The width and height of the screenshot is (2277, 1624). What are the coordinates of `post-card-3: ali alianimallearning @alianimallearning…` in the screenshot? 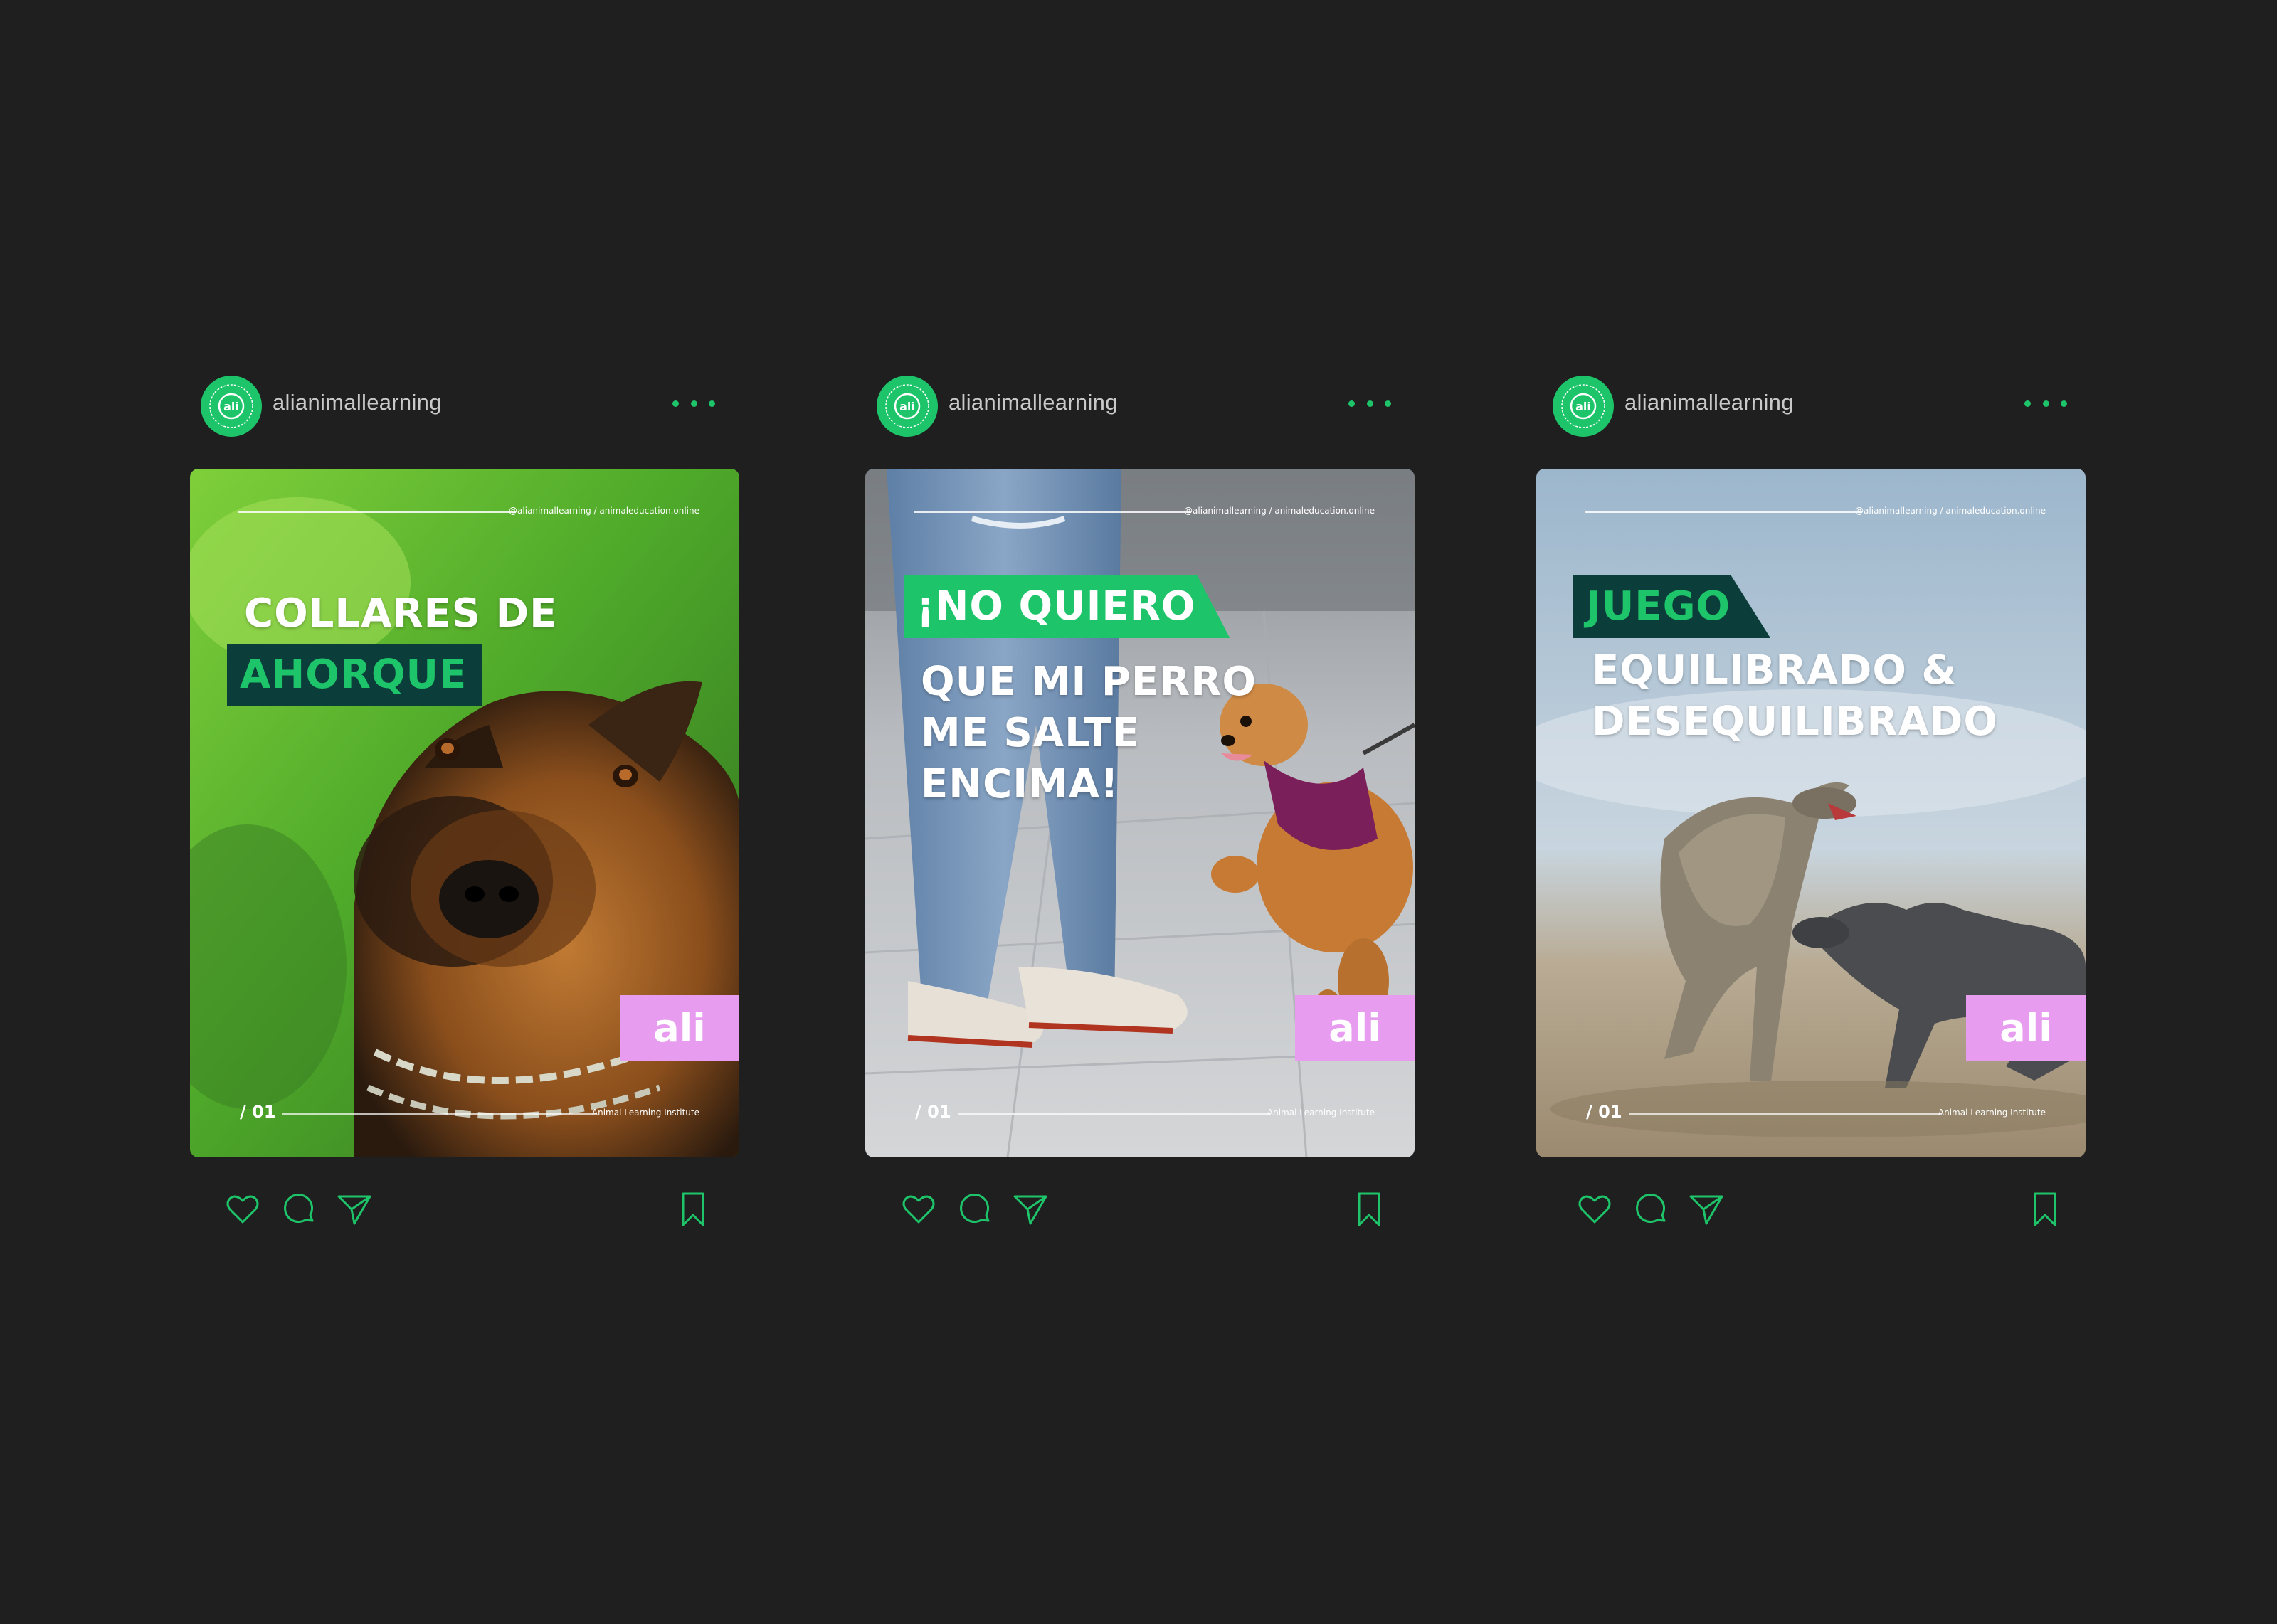 It's located at (1816, 812).